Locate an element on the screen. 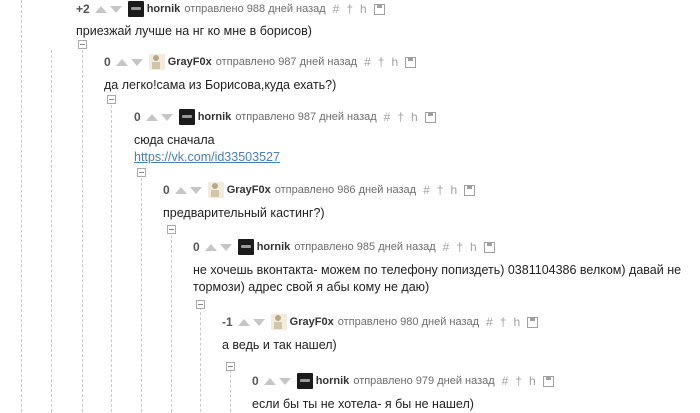  comment-text: сюда сначала https://vk.com/id33503527 is located at coordinates (207, 149).